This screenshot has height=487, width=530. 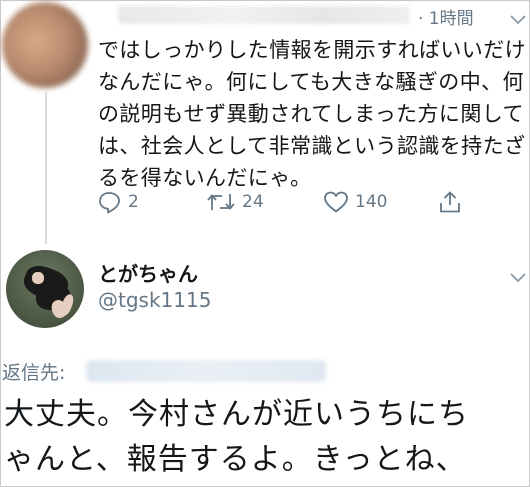 What do you see at coordinates (133, 202) in the screenshot?
I see `reply-count: 2` at bounding box center [133, 202].